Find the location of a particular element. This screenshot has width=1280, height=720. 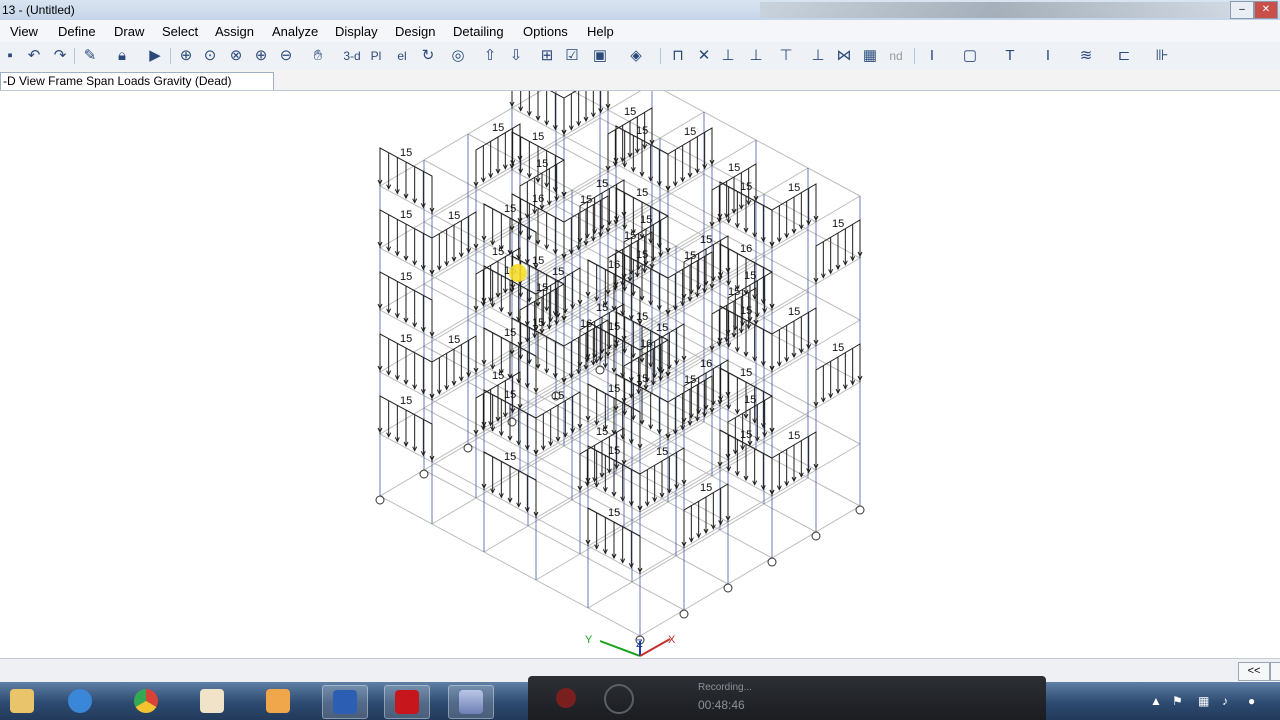

menu-assign: Assign is located at coordinates (234, 31).